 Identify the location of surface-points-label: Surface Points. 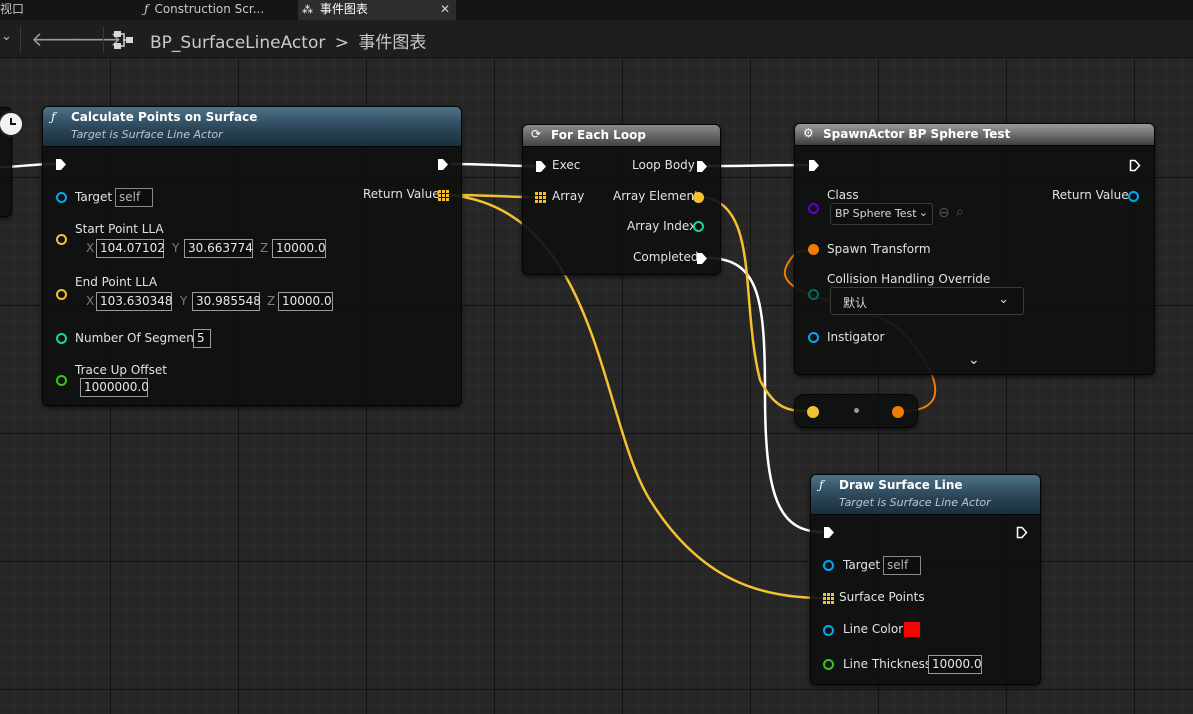
(882, 597).